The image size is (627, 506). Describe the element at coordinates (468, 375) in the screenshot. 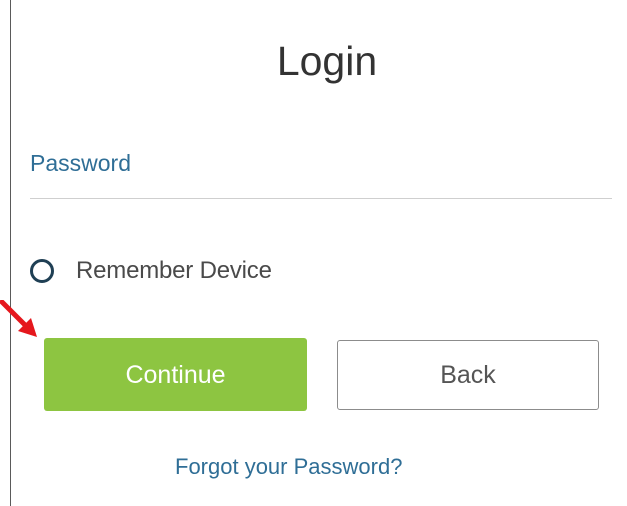

I see `back-button: Back` at that location.